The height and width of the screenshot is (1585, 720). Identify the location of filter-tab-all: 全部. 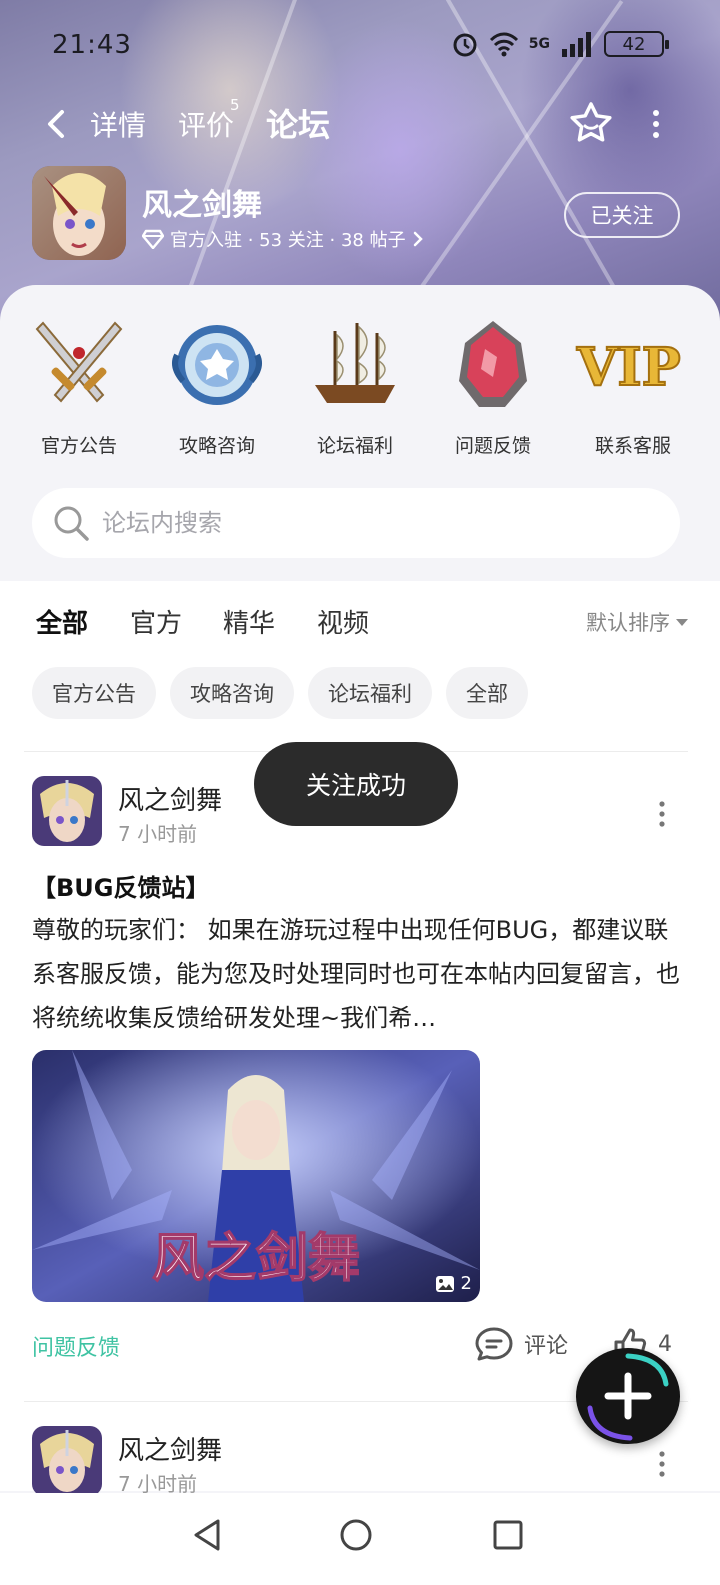
(62, 622).